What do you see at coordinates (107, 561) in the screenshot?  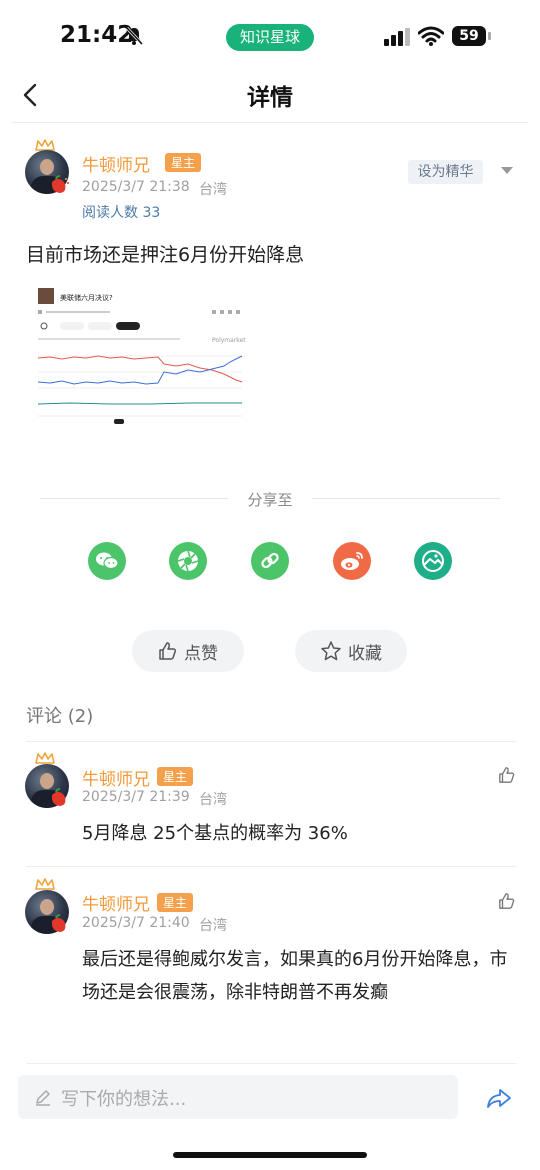 I see `wechat-icon` at bounding box center [107, 561].